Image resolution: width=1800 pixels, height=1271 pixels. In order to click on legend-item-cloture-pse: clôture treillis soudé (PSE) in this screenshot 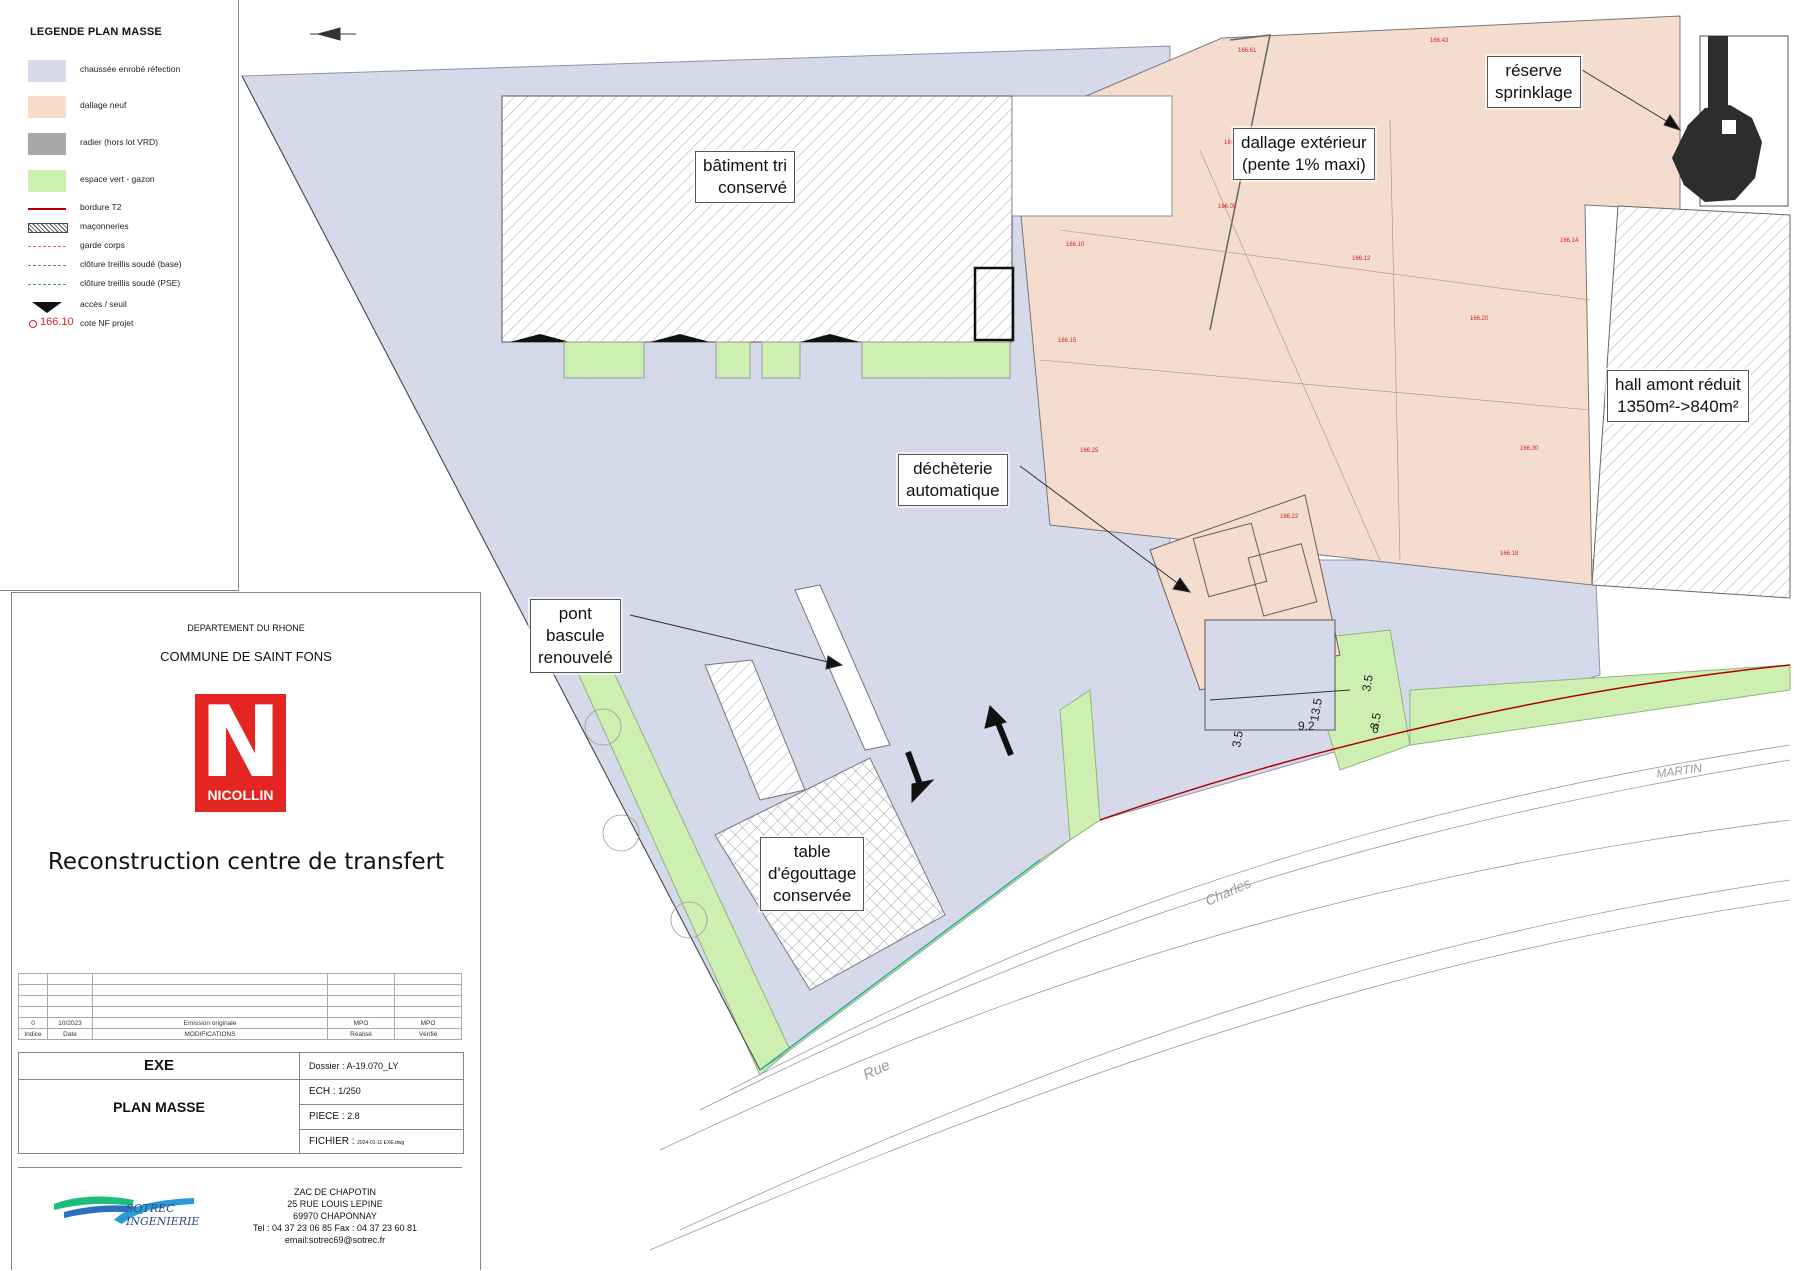, I will do `click(130, 285)`.